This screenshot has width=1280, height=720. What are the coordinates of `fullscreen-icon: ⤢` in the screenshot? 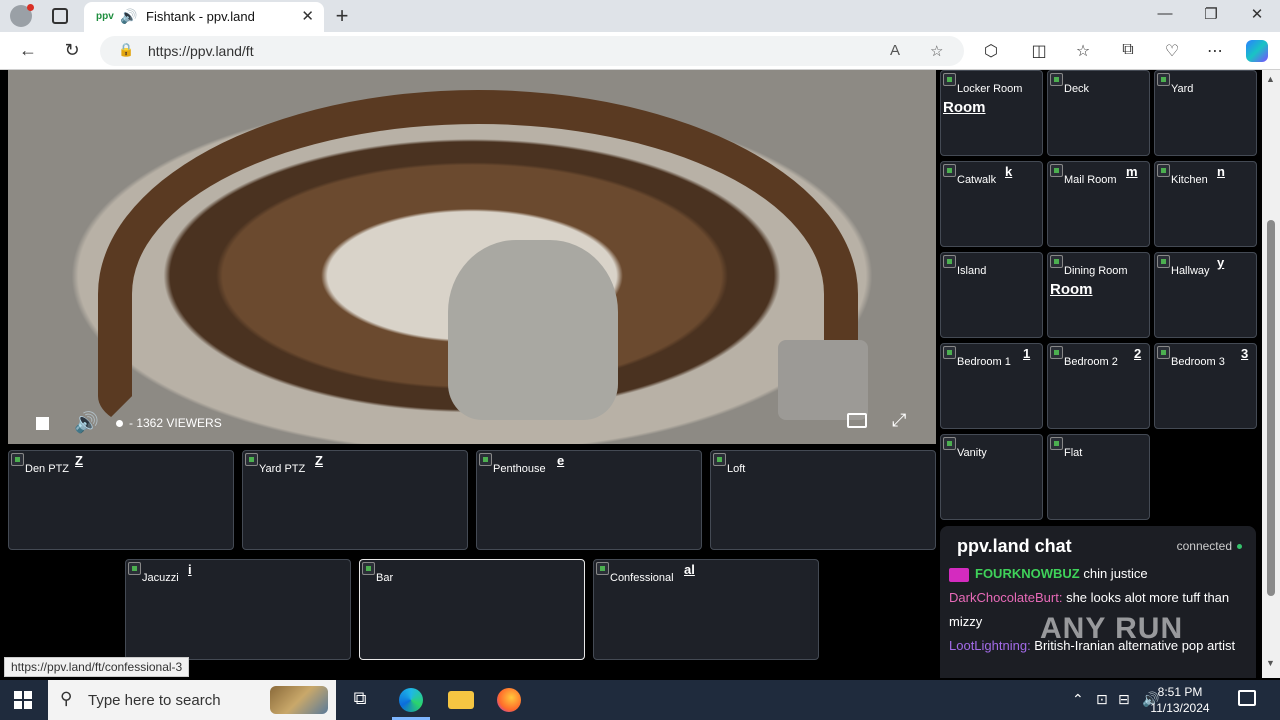 It's located at (899, 420).